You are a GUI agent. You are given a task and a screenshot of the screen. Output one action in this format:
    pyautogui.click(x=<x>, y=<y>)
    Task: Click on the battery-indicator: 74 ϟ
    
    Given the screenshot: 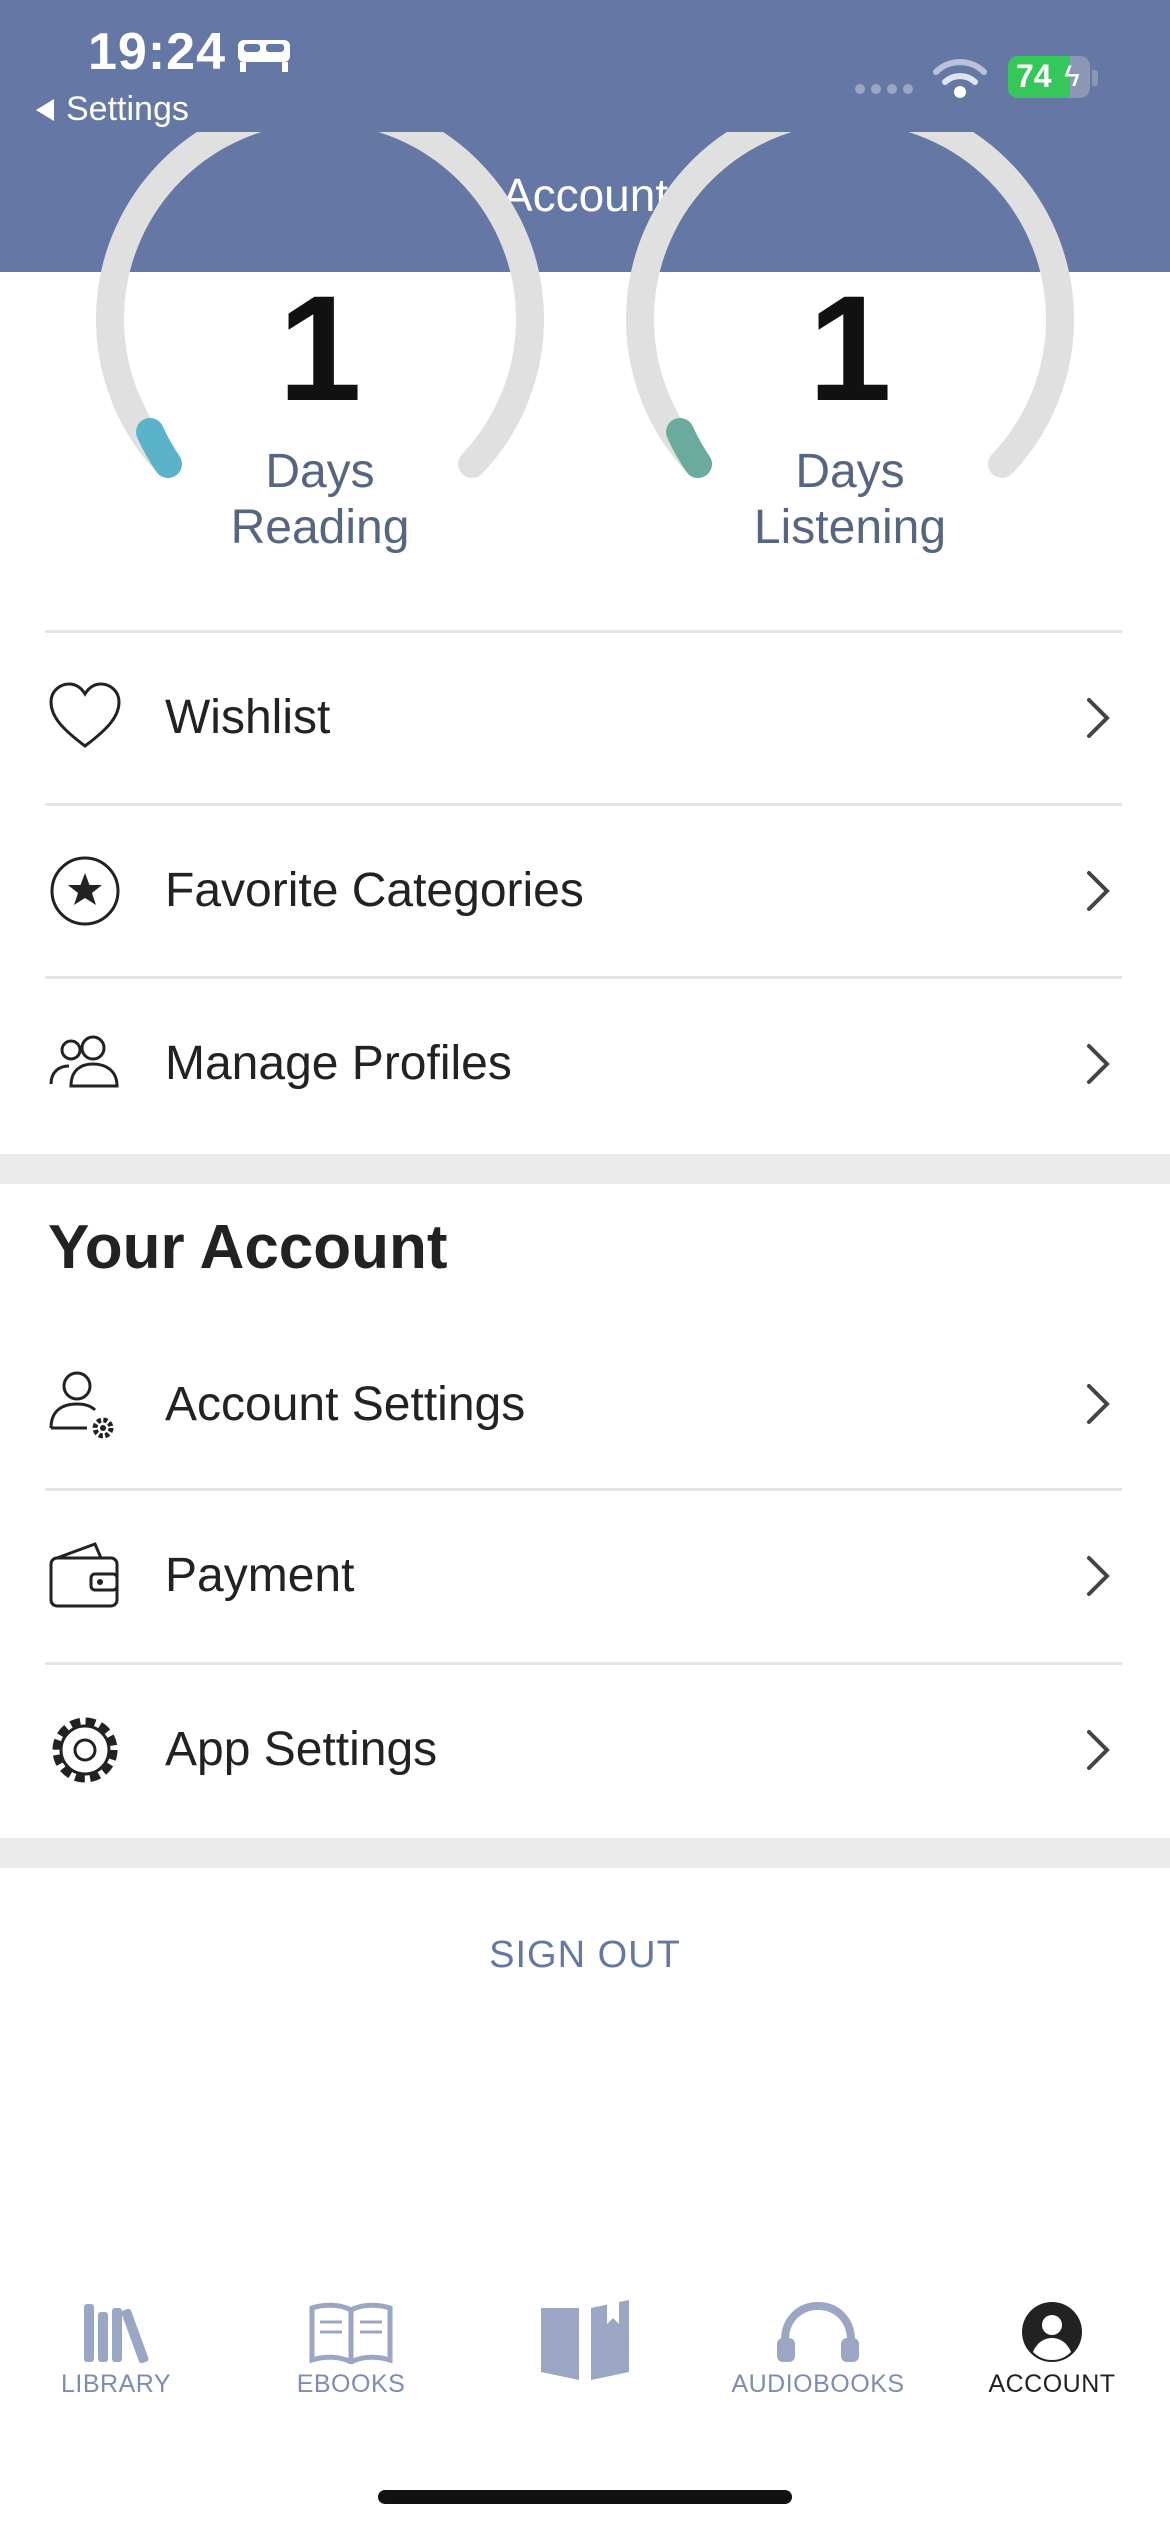 What is the action you would take?
    pyautogui.click(x=1049, y=77)
    